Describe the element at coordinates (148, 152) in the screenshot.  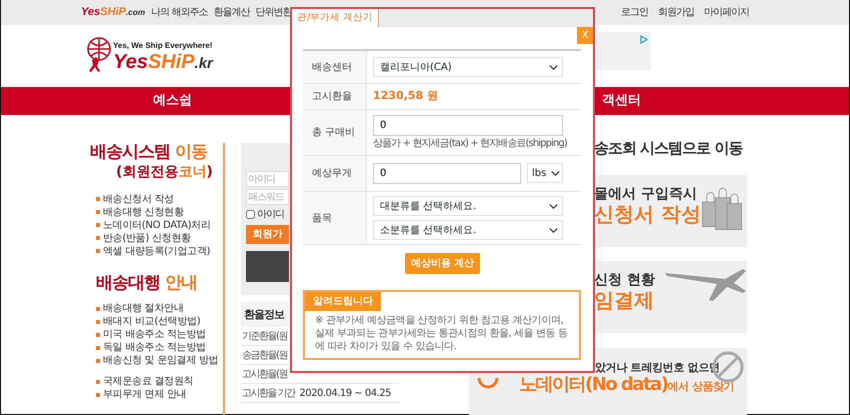
I see `section-title: 배송시스템 이동` at that location.